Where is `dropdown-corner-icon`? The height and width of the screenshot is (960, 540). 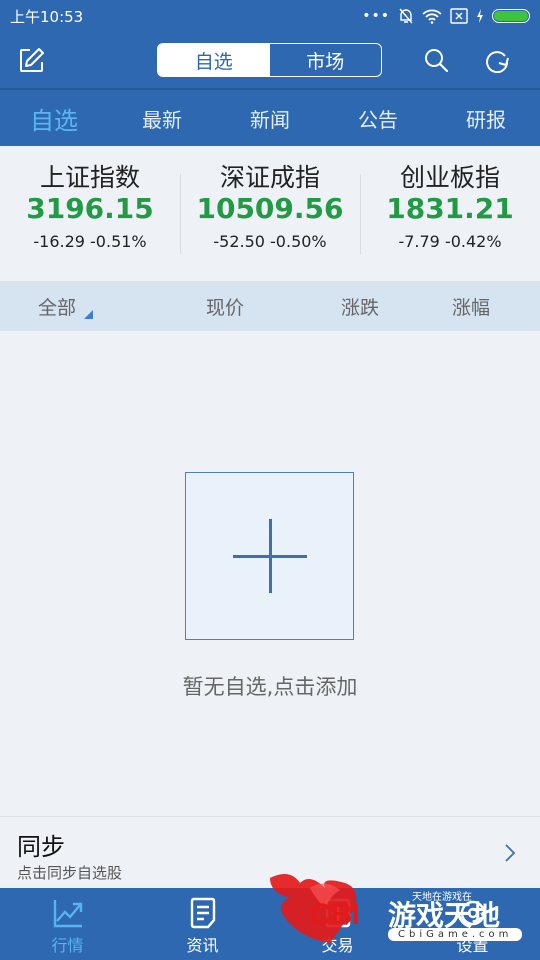 dropdown-corner-icon is located at coordinates (88, 314).